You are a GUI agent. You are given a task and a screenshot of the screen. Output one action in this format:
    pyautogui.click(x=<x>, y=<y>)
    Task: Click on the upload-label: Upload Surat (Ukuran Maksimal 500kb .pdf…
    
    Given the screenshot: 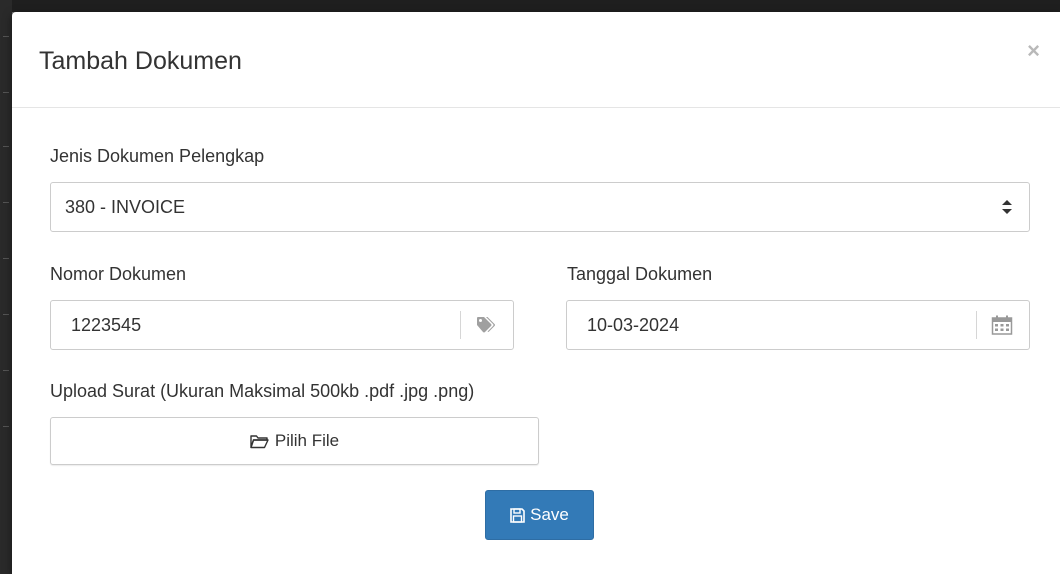 What is the action you would take?
    pyautogui.click(x=262, y=391)
    